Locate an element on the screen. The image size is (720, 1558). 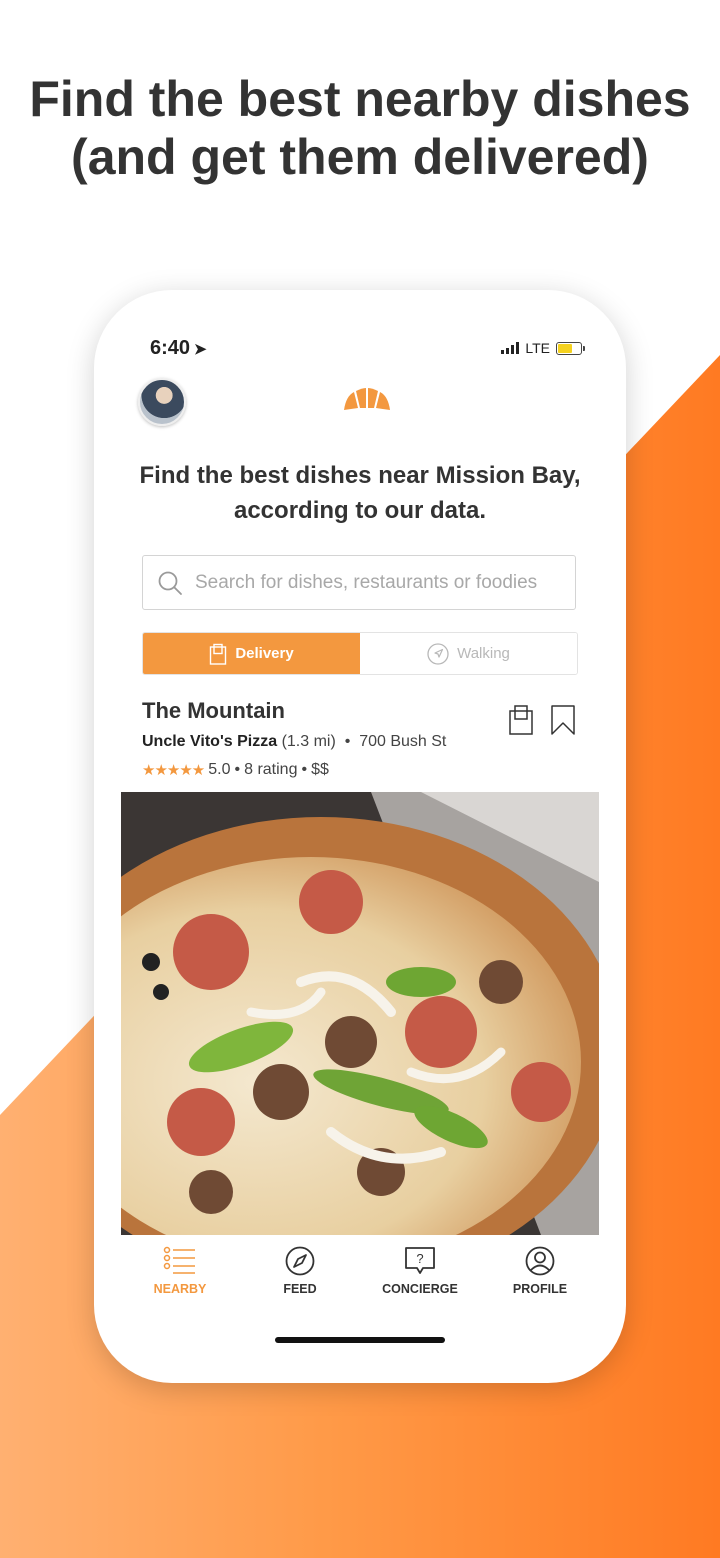
tab-feed: FEED is located at coordinates (300, 1271).